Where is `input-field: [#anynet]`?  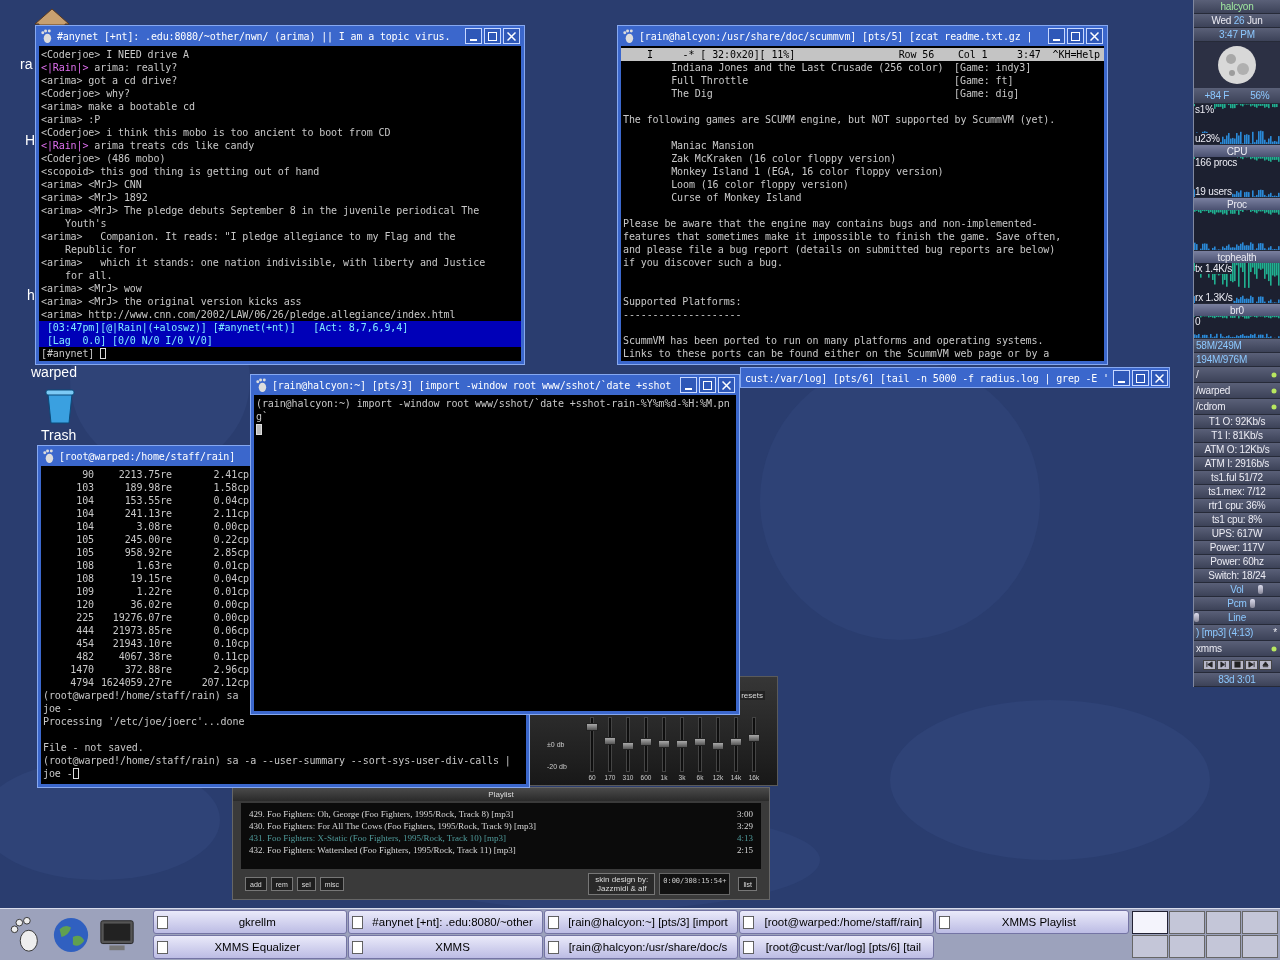
input-field: [#anynet] is located at coordinates (74, 353).